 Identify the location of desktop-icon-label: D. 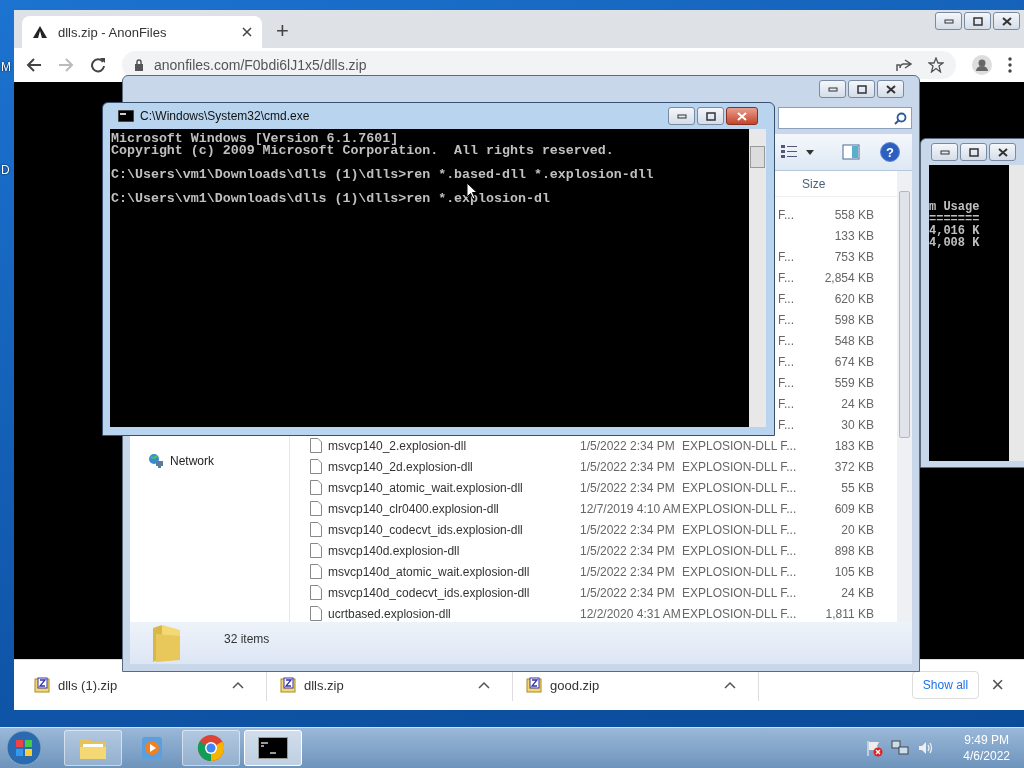
(5, 170).